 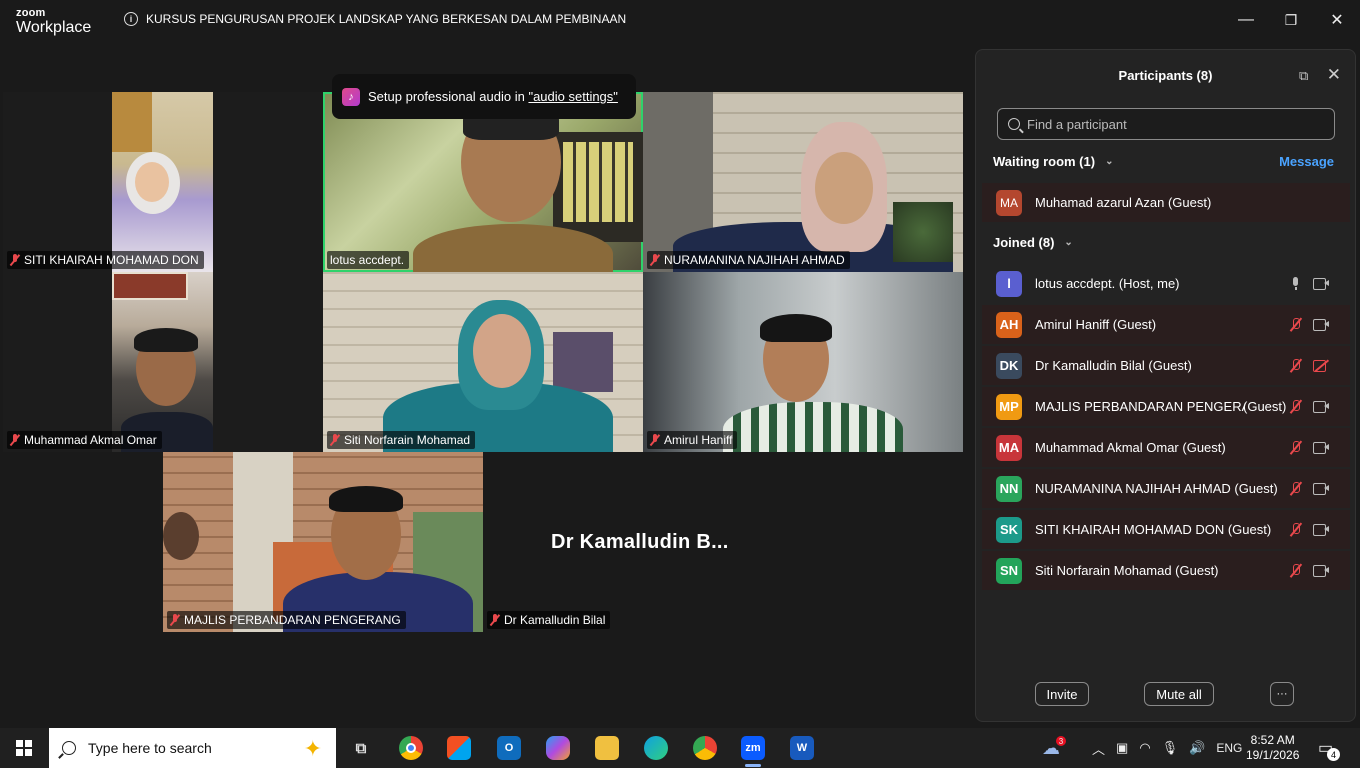 I want to click on video-tile-akmal-omar: Muhammad Akmal Omar, so click(x=163, y=362).